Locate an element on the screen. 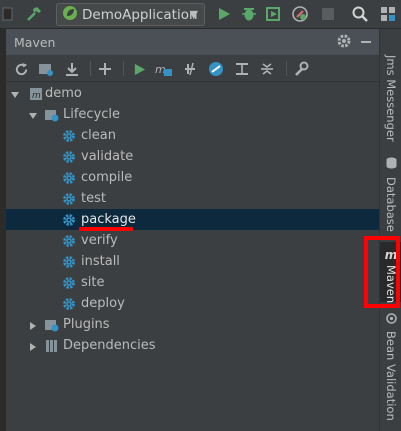  reimport-folder-icon is located at coordinates (46, 69).